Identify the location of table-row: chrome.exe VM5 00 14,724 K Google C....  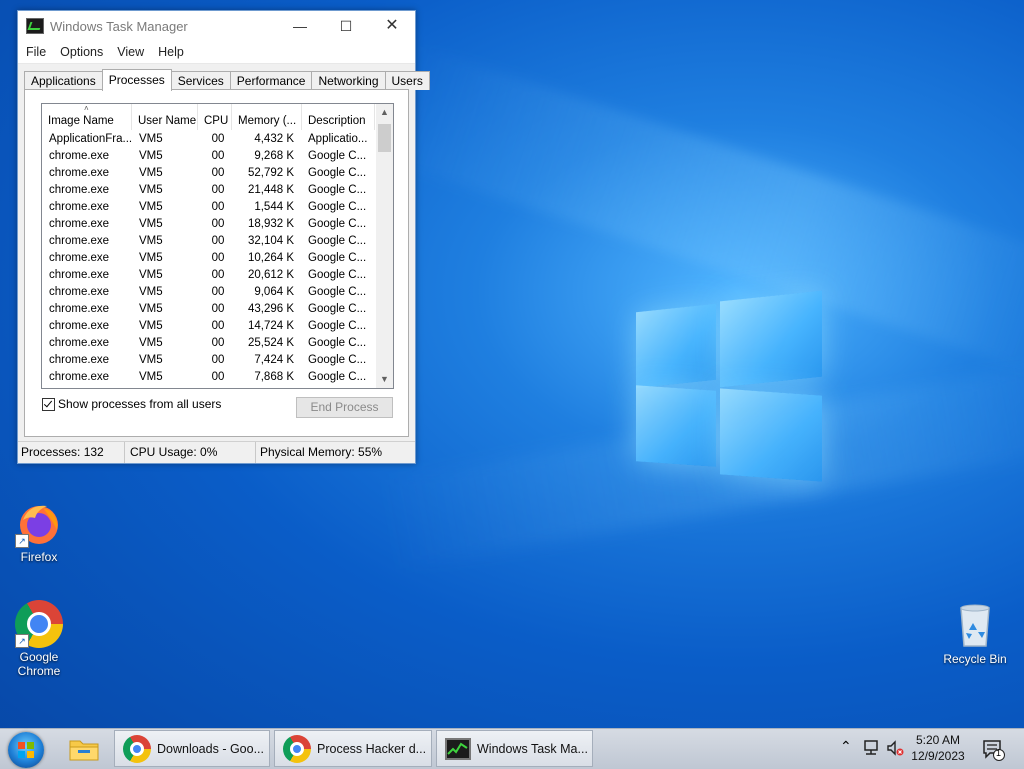
(208, 326).